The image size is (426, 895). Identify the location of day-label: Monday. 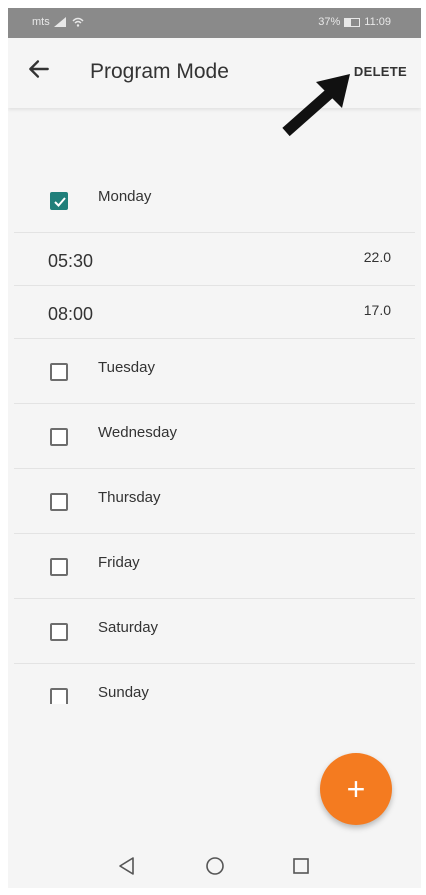
(125, 196).